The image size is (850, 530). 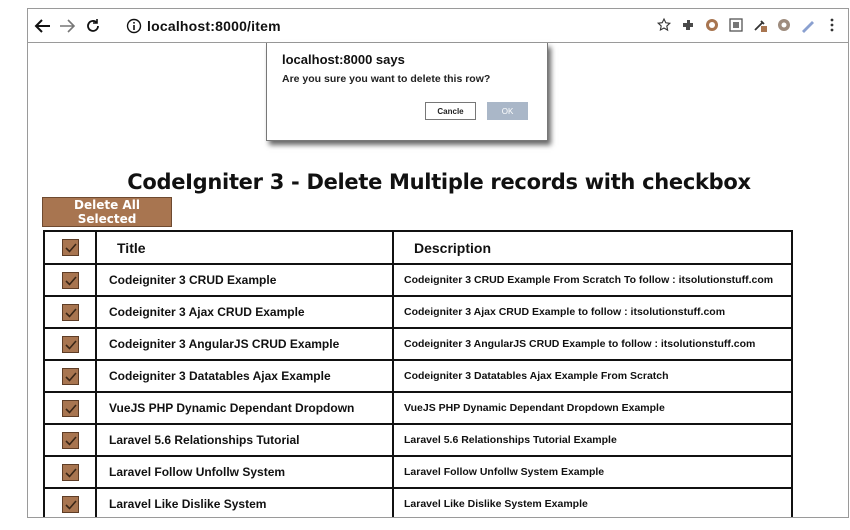 What do you see at coordinates (343, 59) in the screenshot?
I see `dialog-title: localhost:8000 says` at bounding box center [343, 59].